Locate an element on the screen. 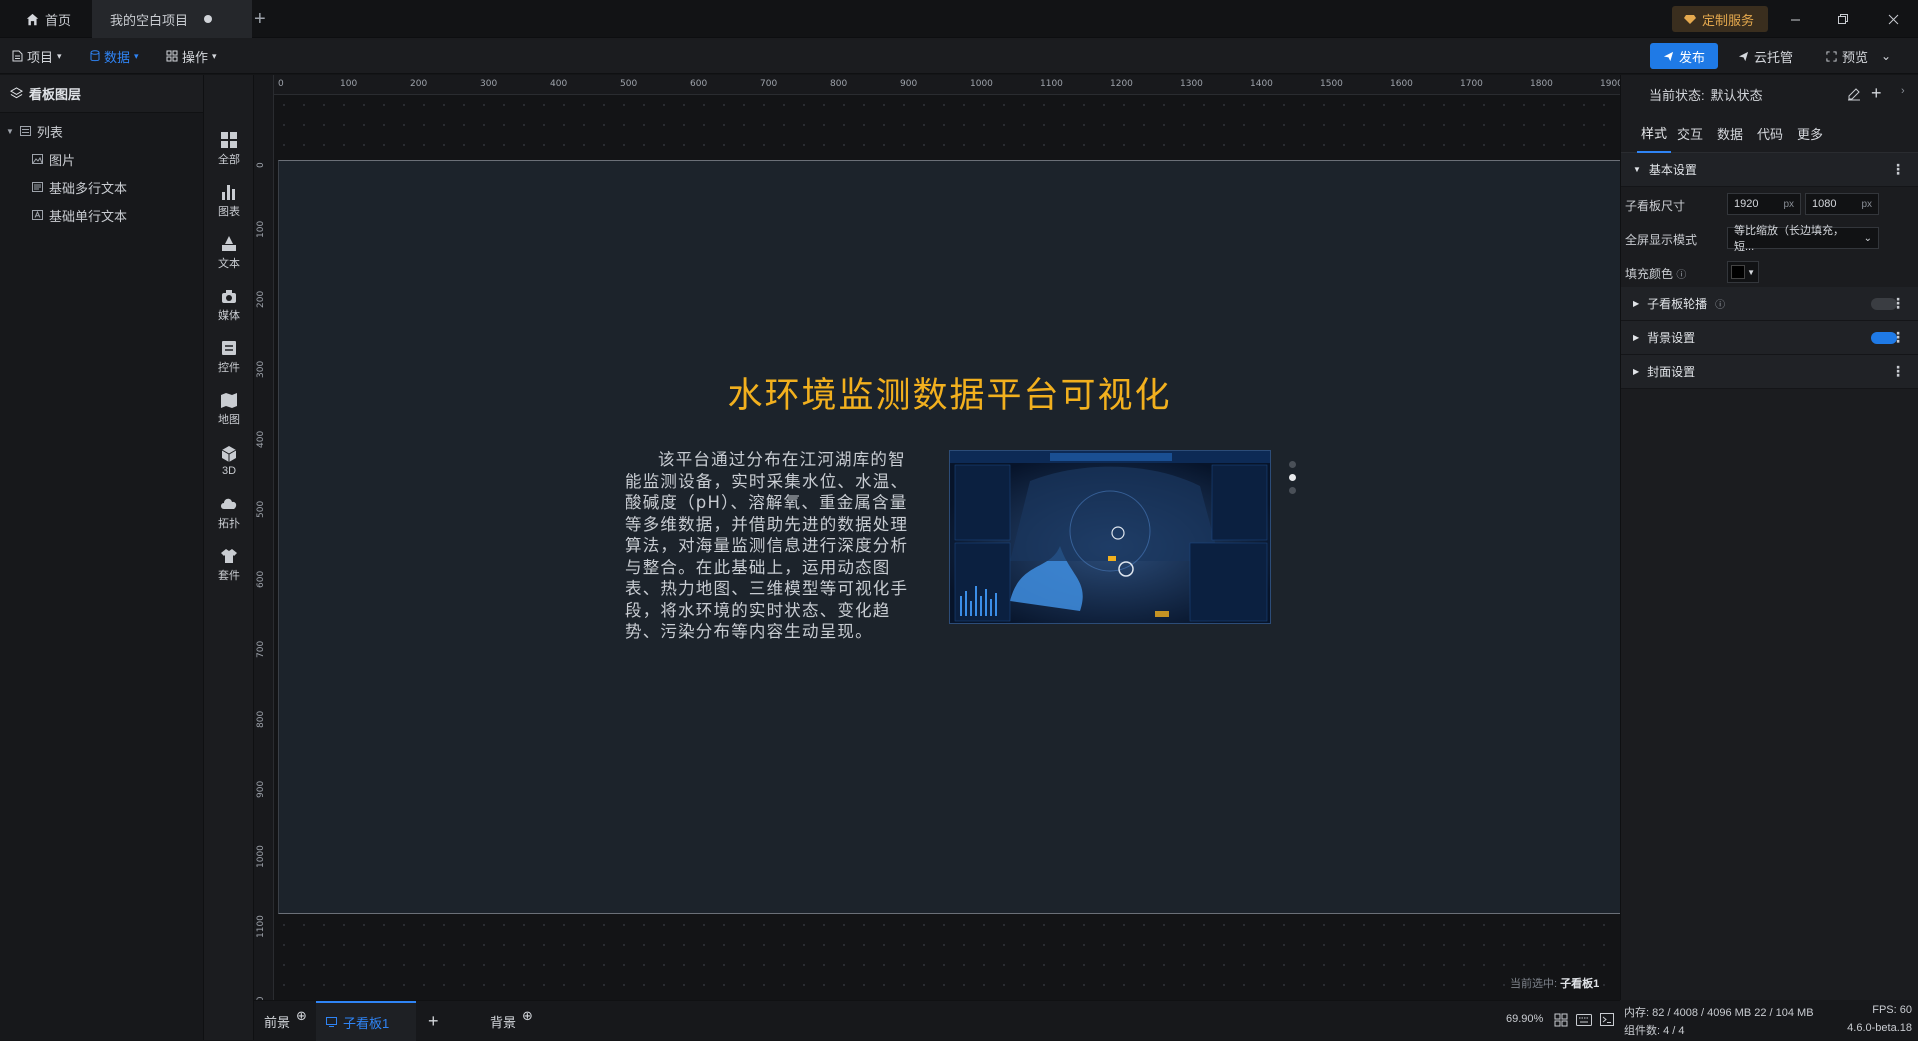 The image size is (1918, 1041). width-input: 1920 px is located at coordinates (1764, 204).